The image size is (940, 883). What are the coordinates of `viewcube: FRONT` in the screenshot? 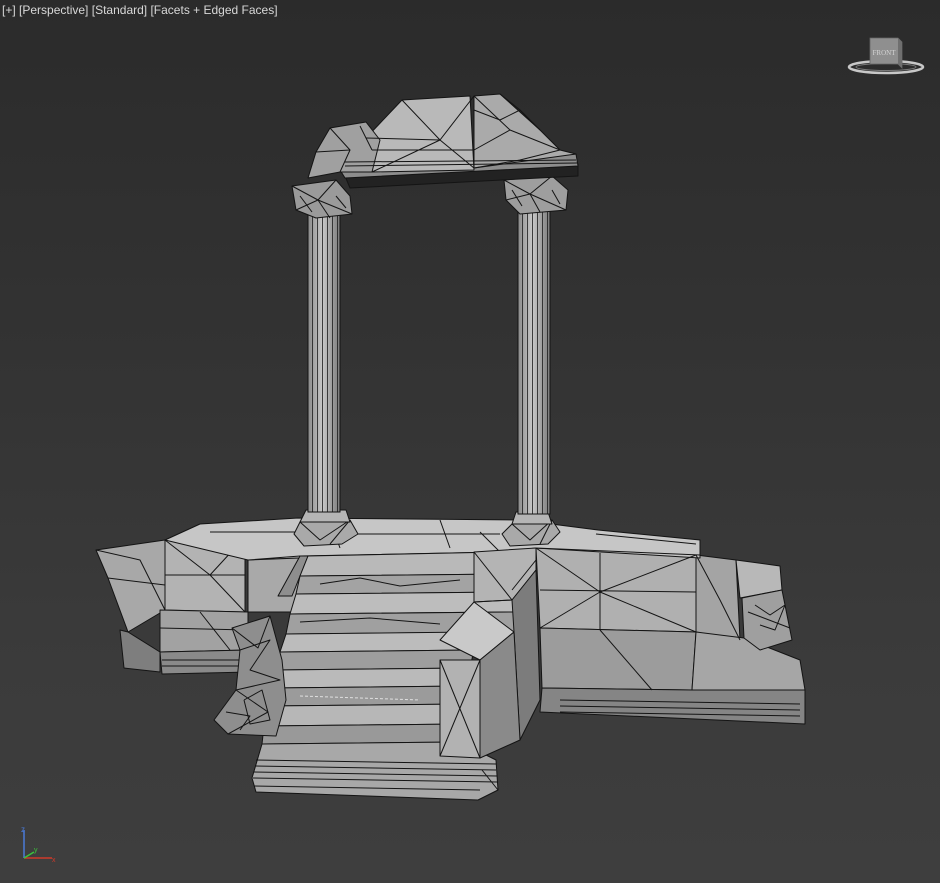 It's located at (886, 57).